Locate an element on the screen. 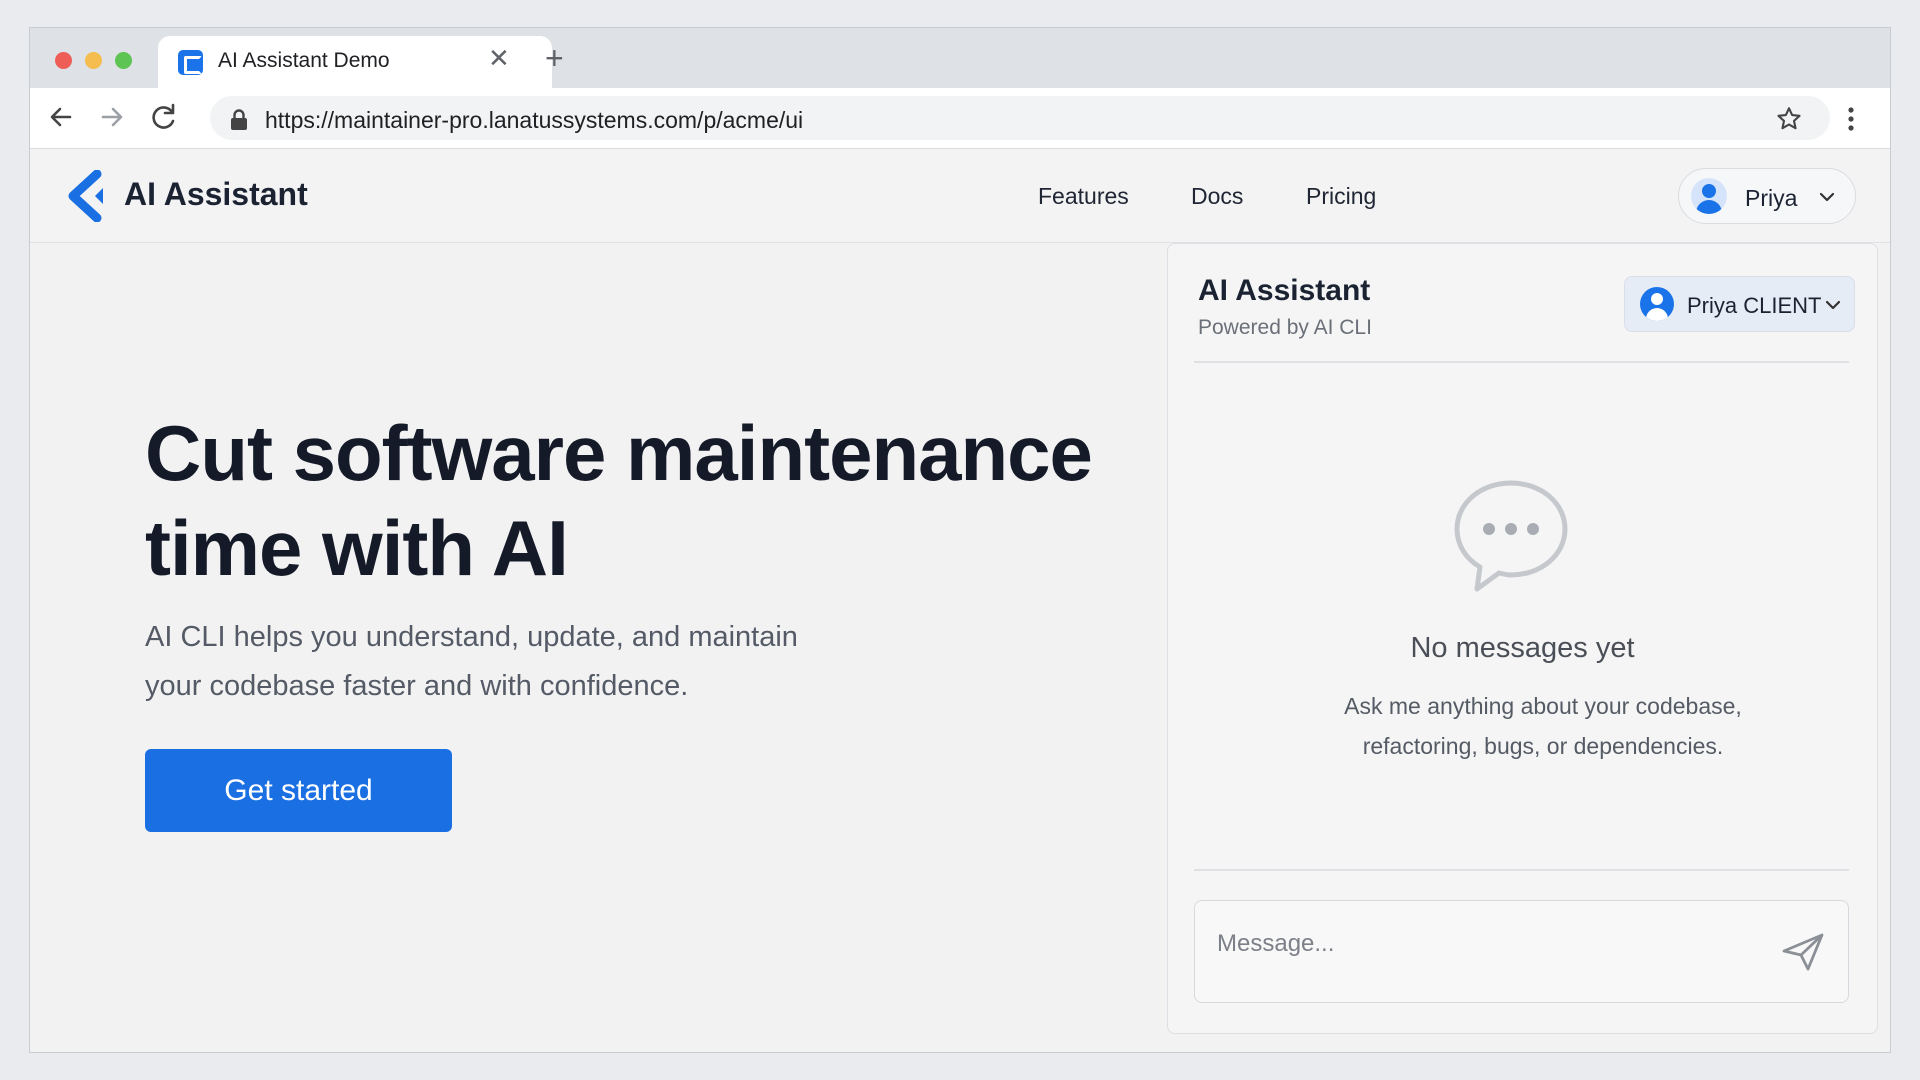  reload-icon is located at coordinates (164, 117).